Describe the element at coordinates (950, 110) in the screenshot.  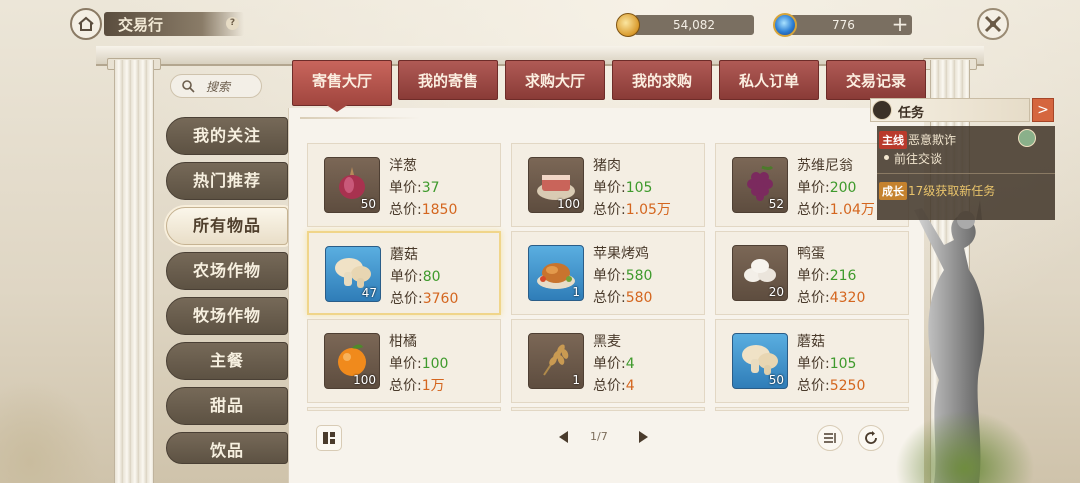
I see `task-panel-header` at that location.